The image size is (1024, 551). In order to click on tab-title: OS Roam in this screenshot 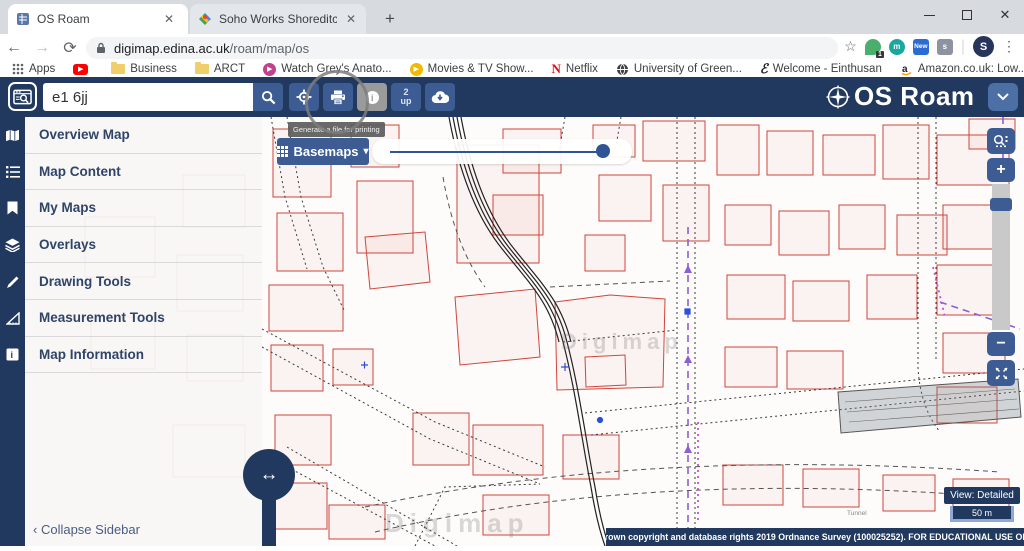, I will do `click(63, 19)`.